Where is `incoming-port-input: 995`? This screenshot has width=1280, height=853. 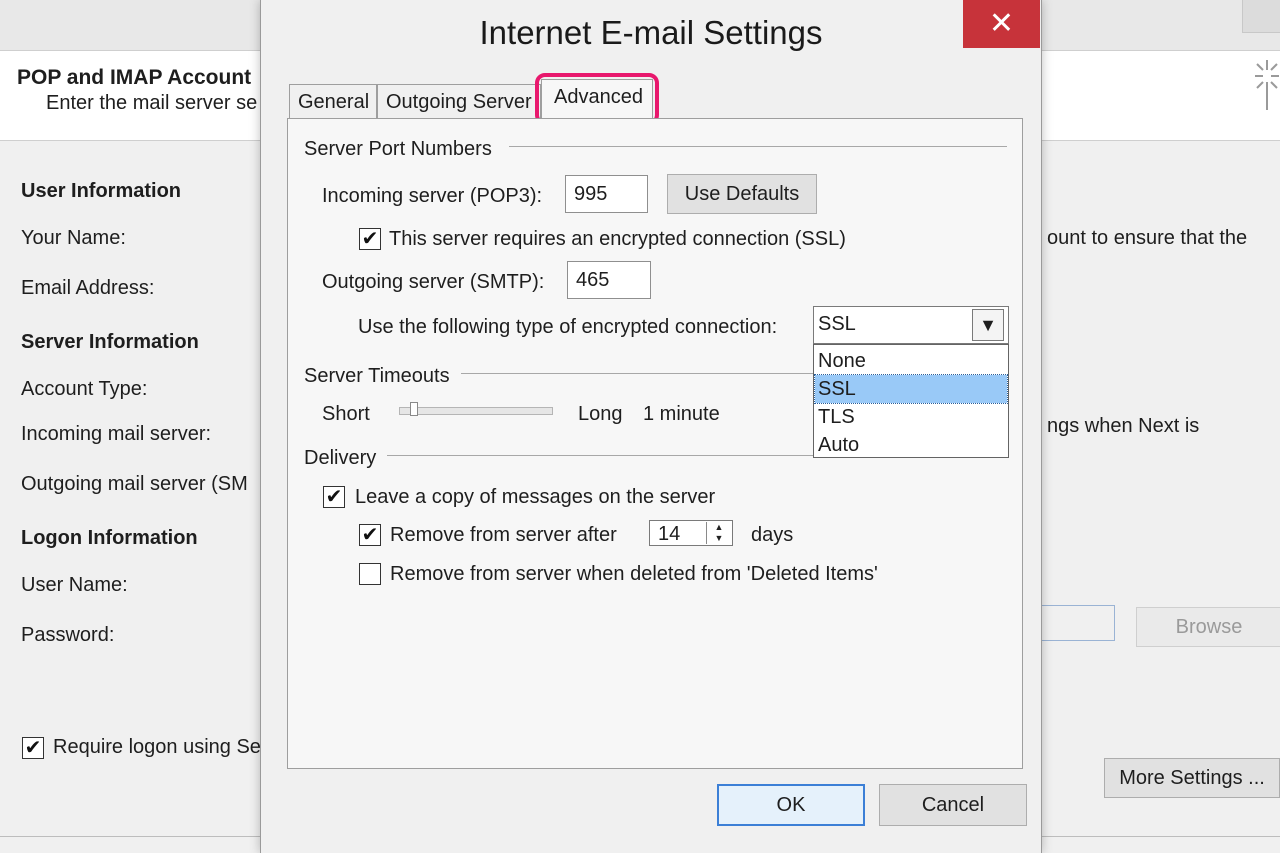
incoming-port-input: 995 is located at coordinates (606, 194).